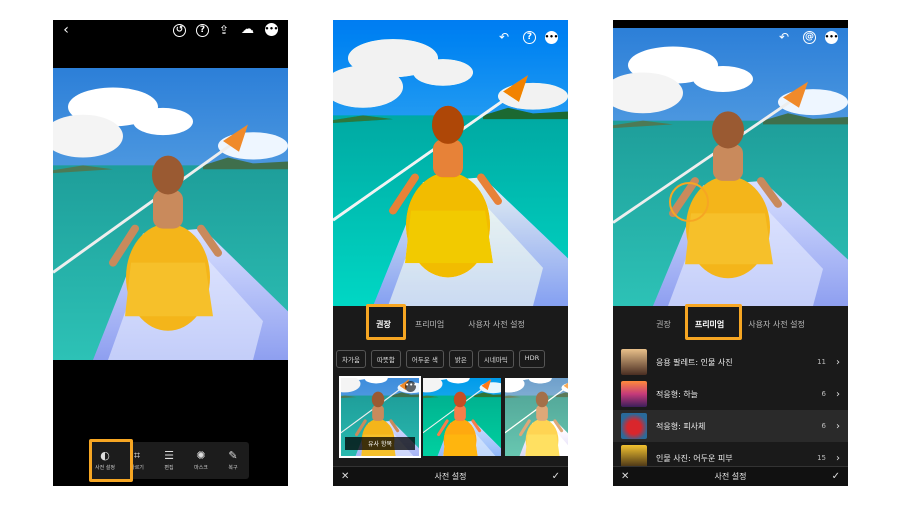 This screenshot has height=506, width=900. I want to click on list-item-label: 적응형: 피사체, so click(681, 426).